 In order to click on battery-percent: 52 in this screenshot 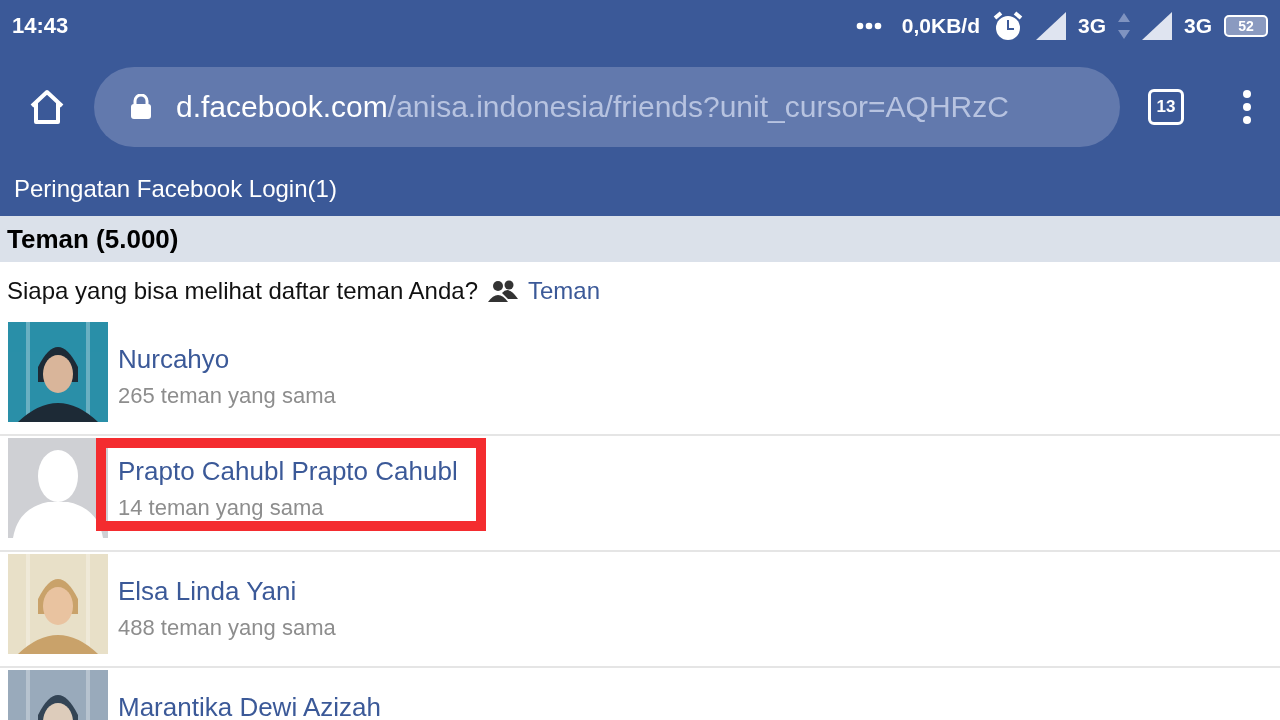, I will do `click(1246, 26)`.